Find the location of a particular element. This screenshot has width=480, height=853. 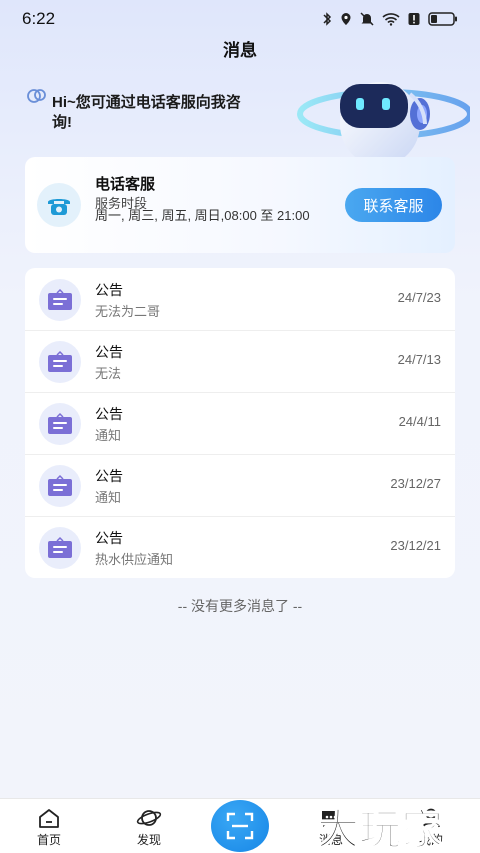

wifi-icon is located at coordinates (391, 19).